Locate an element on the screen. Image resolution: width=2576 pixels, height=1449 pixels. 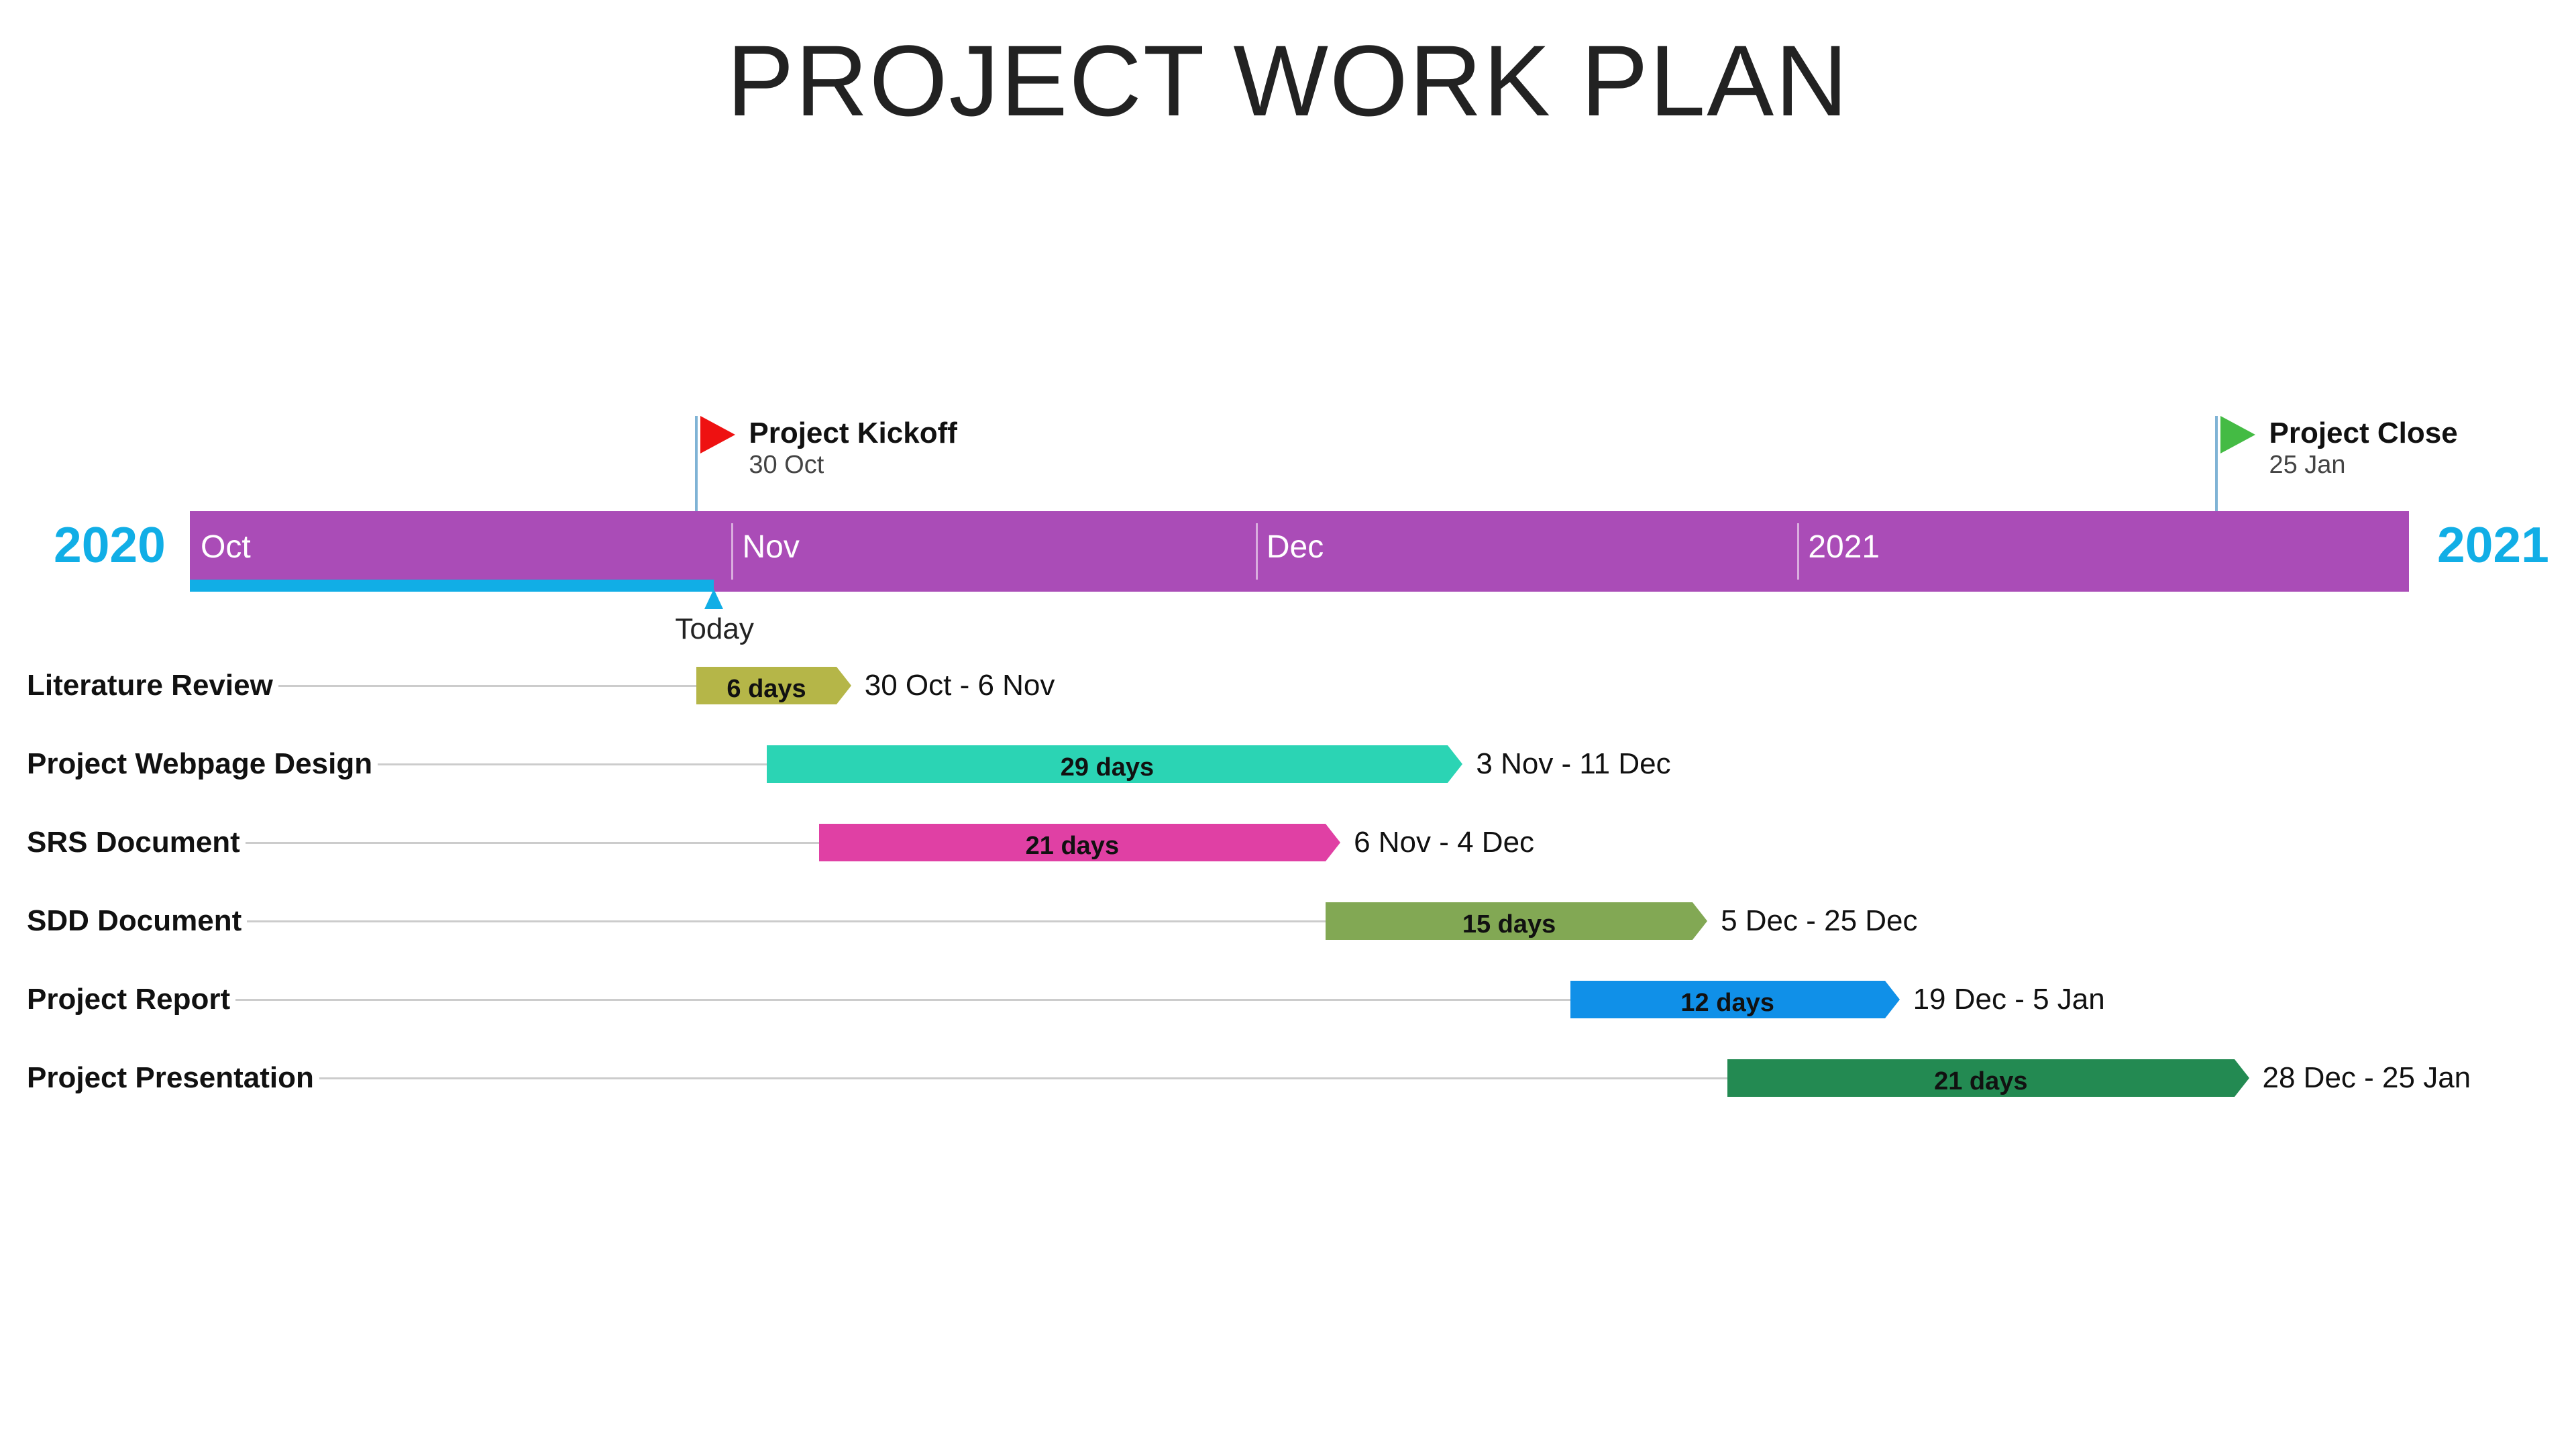
task-name: SDD Document is located at coordinates (134, 920).